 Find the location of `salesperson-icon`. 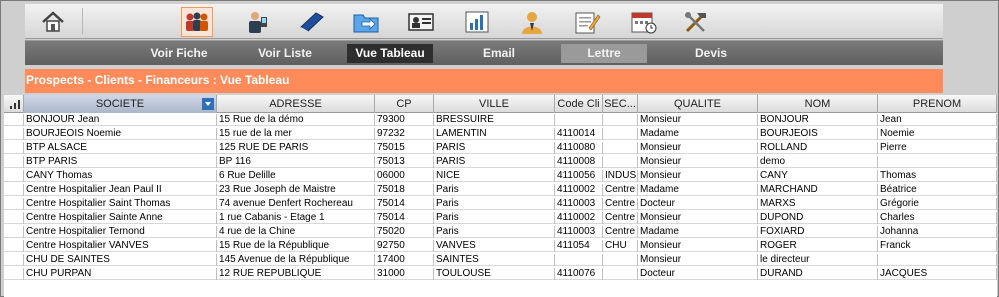

salesperson-icon is located at coordinates (257, 22).